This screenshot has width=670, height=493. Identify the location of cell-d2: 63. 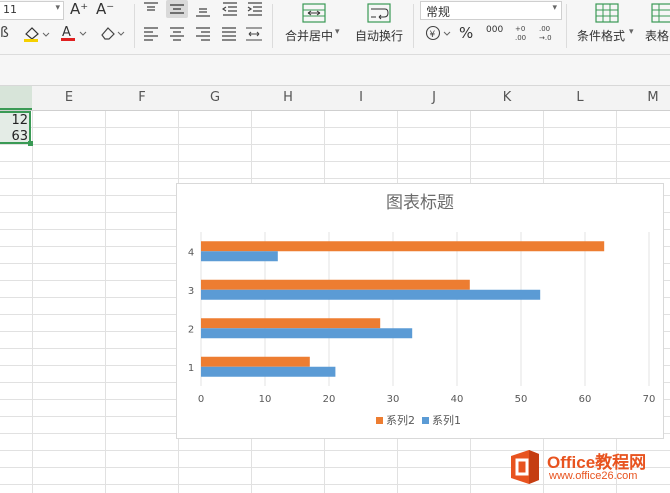
(14, 136).